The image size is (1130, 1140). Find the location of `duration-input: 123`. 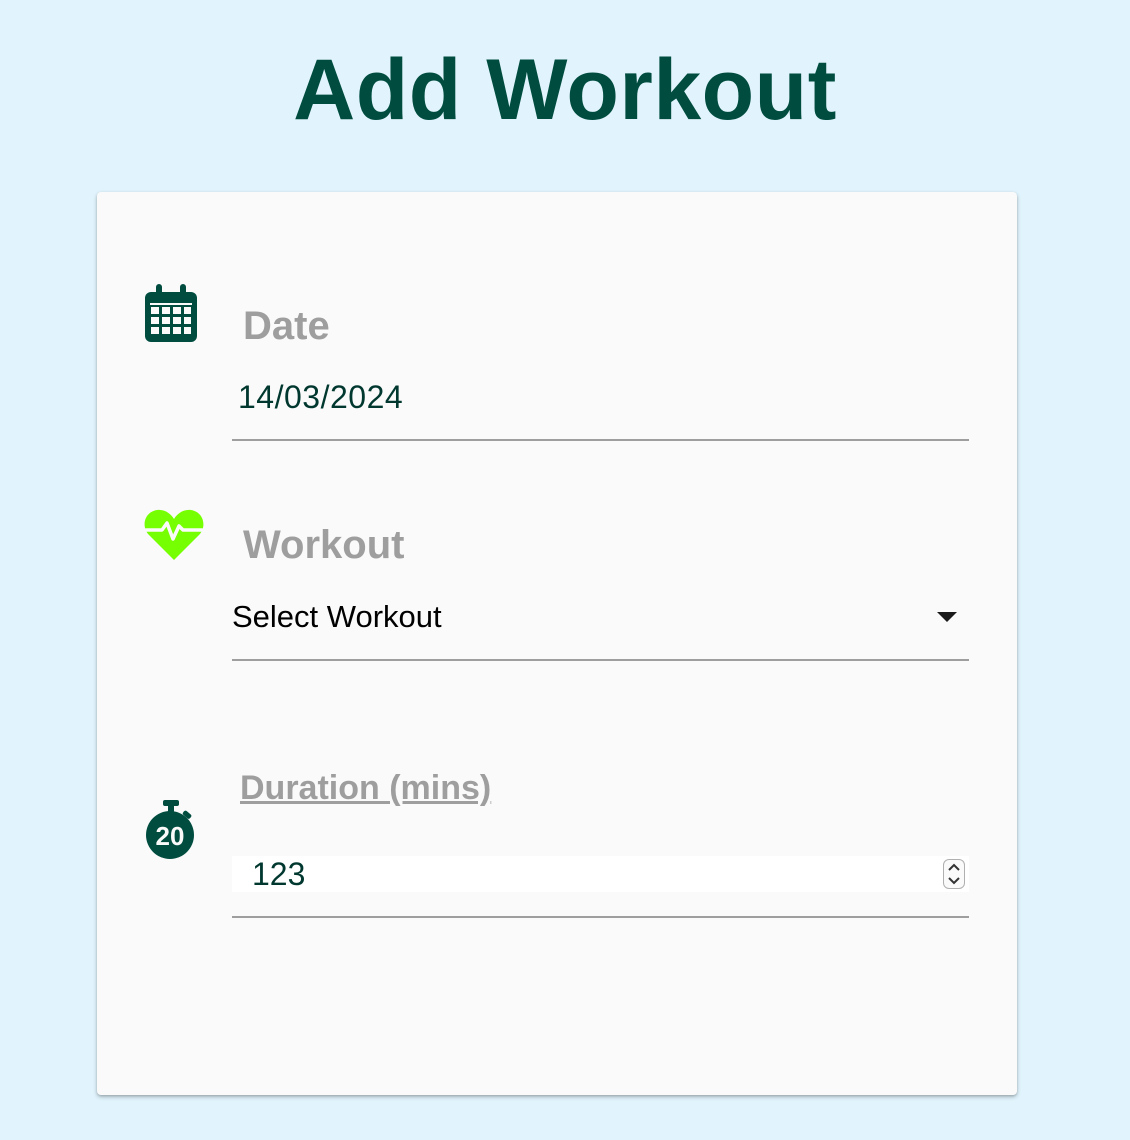

duration-input: 123 is located at coordinates (600, 874).